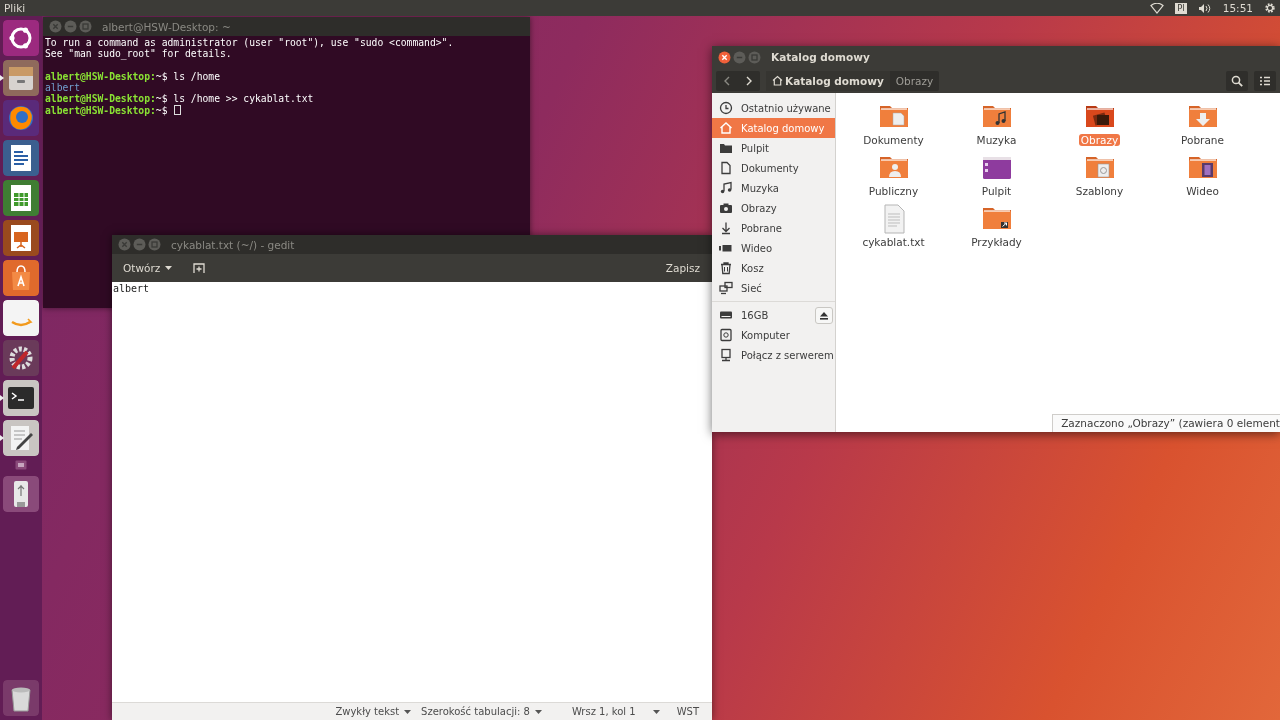 The image size is (1280, 720). Describe the element at coordinates (914, 80) in the screenshot. I see `path-button: Obrazy` at that location.